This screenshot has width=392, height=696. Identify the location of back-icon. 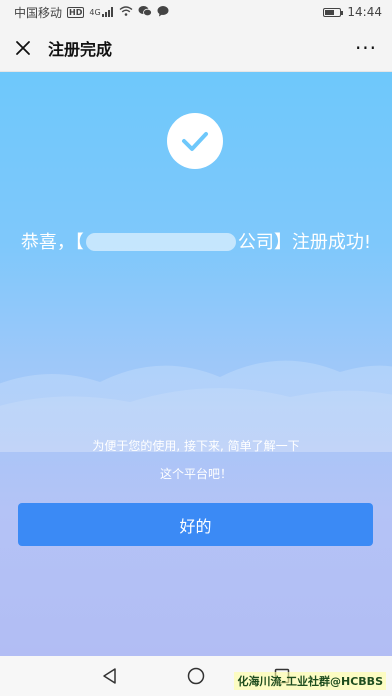
(110, 676).